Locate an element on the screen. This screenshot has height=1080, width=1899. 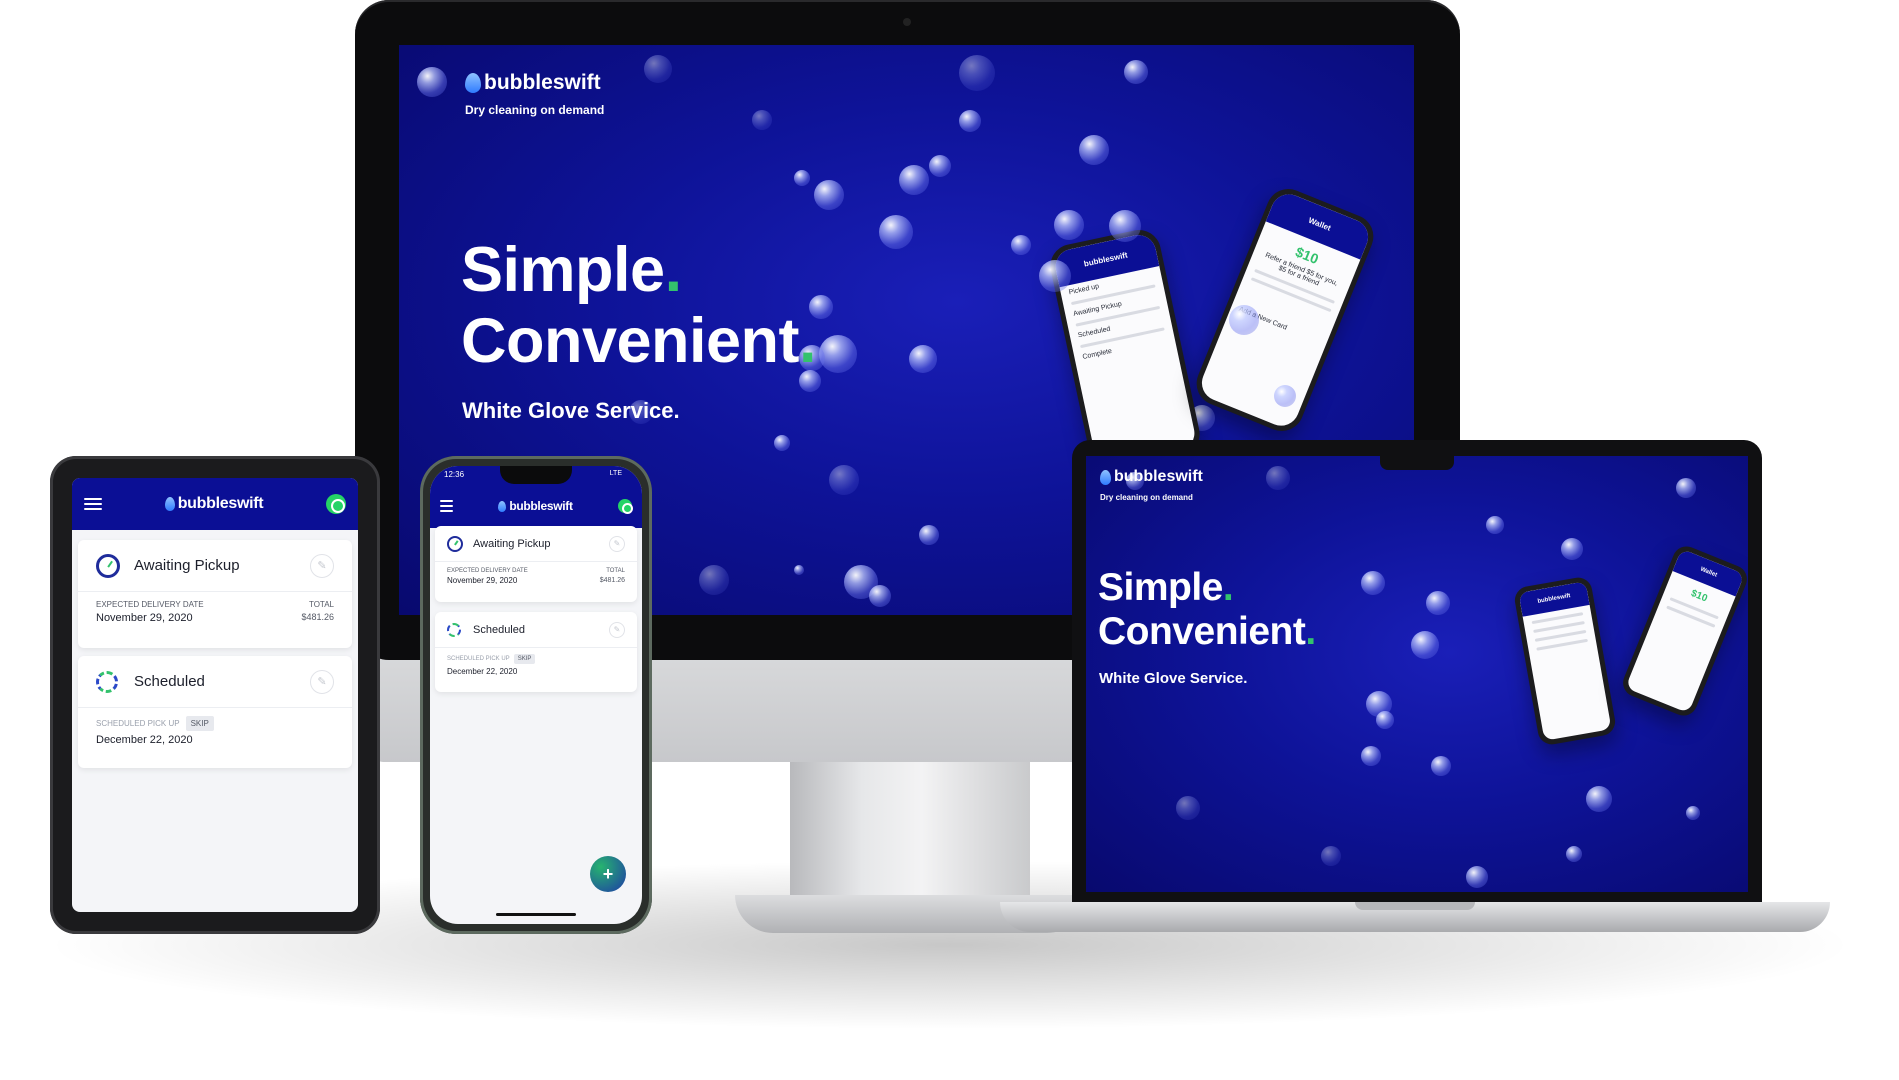
mini-phone-header: bubbleswift is located at coordinates (1554, 599).